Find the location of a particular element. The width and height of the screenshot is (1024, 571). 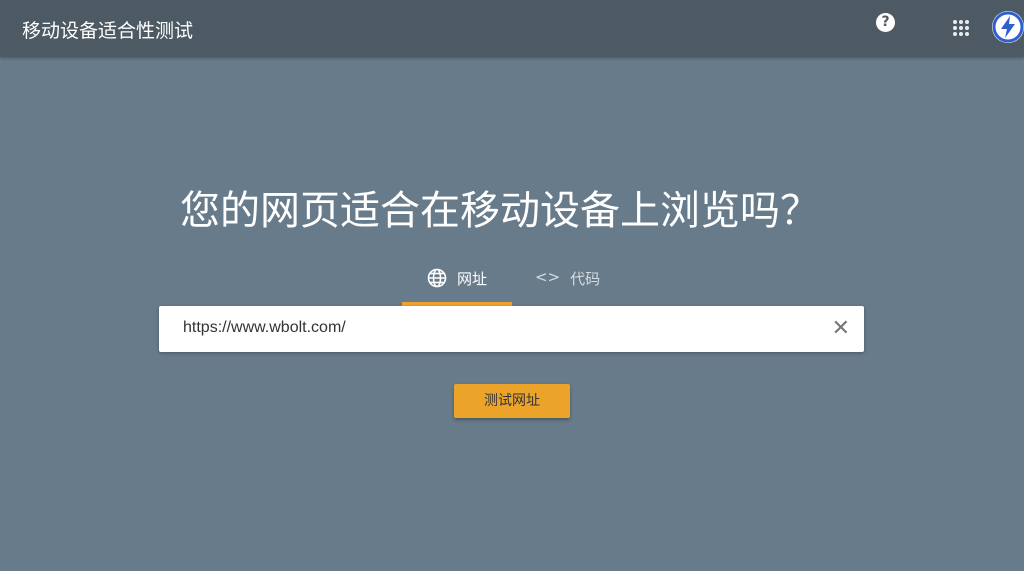

url-field: ✕ is located at coordinates (511, 329).